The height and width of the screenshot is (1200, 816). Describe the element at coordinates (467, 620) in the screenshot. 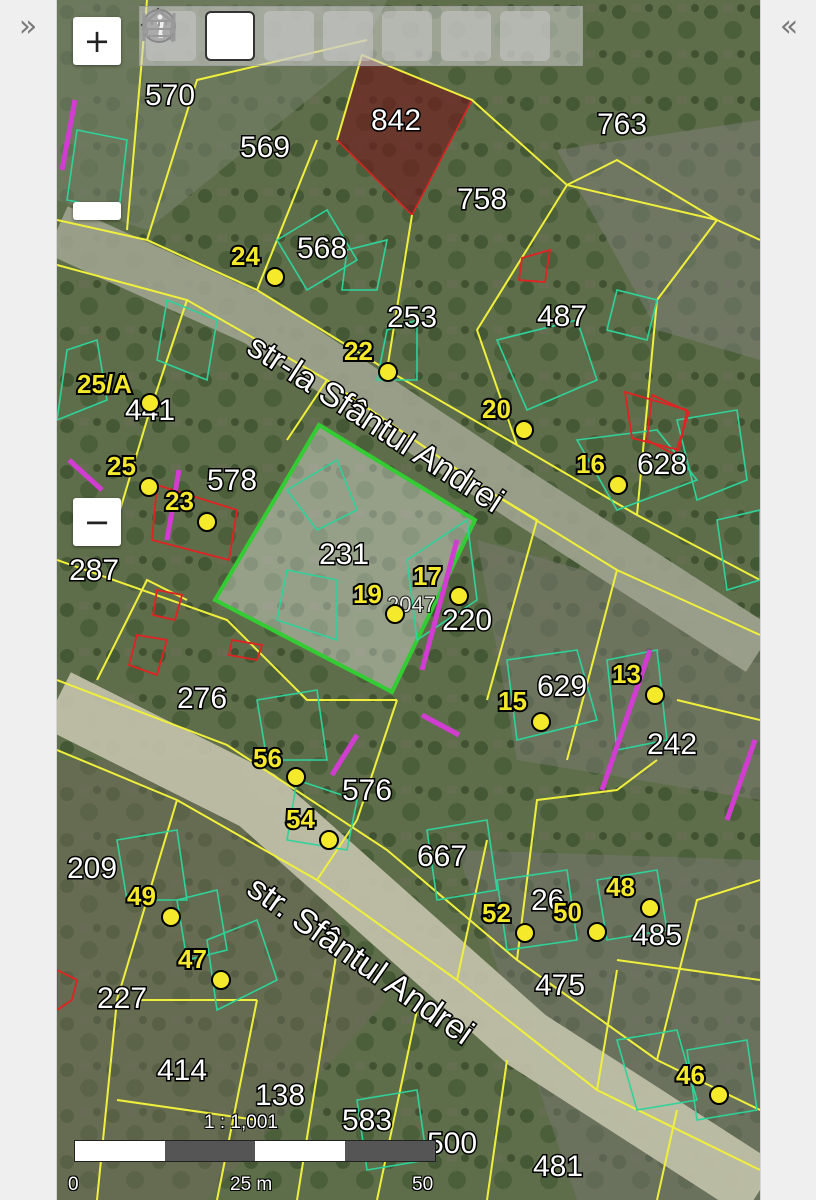

I see `parcel-label: 220` at that location.